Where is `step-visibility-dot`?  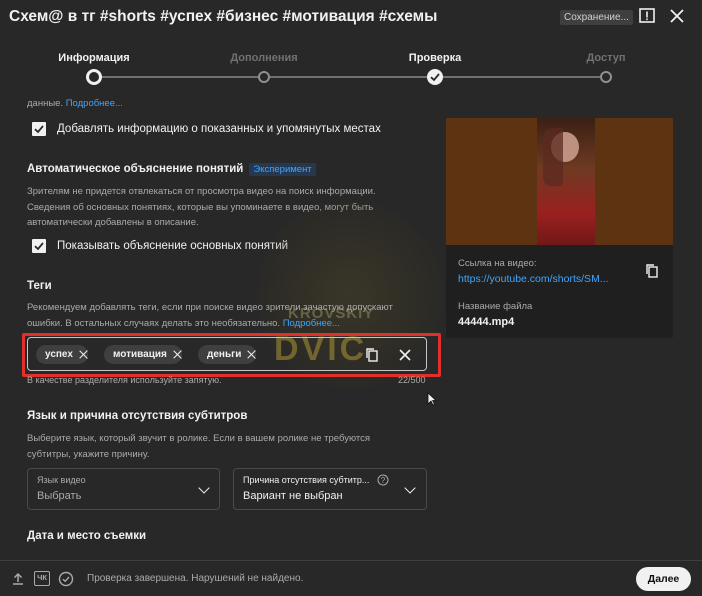 step-visibility-dot is located at coordinates (606, 77).